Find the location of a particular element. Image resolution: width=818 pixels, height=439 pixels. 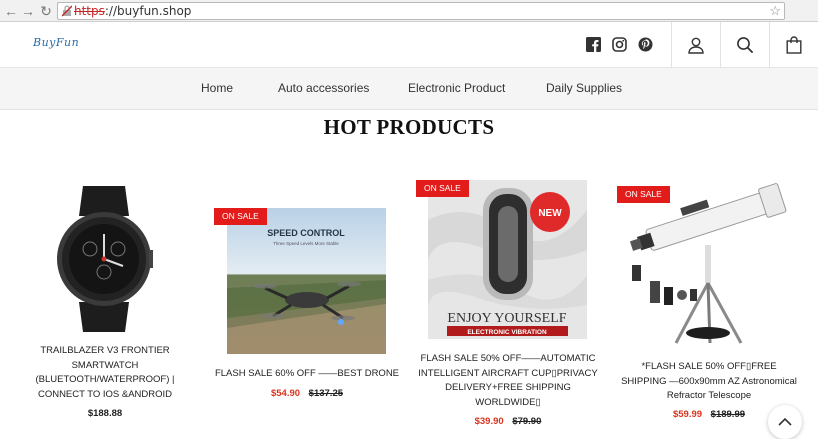

original-price: $79.90 is located at coordinates (527, 421).